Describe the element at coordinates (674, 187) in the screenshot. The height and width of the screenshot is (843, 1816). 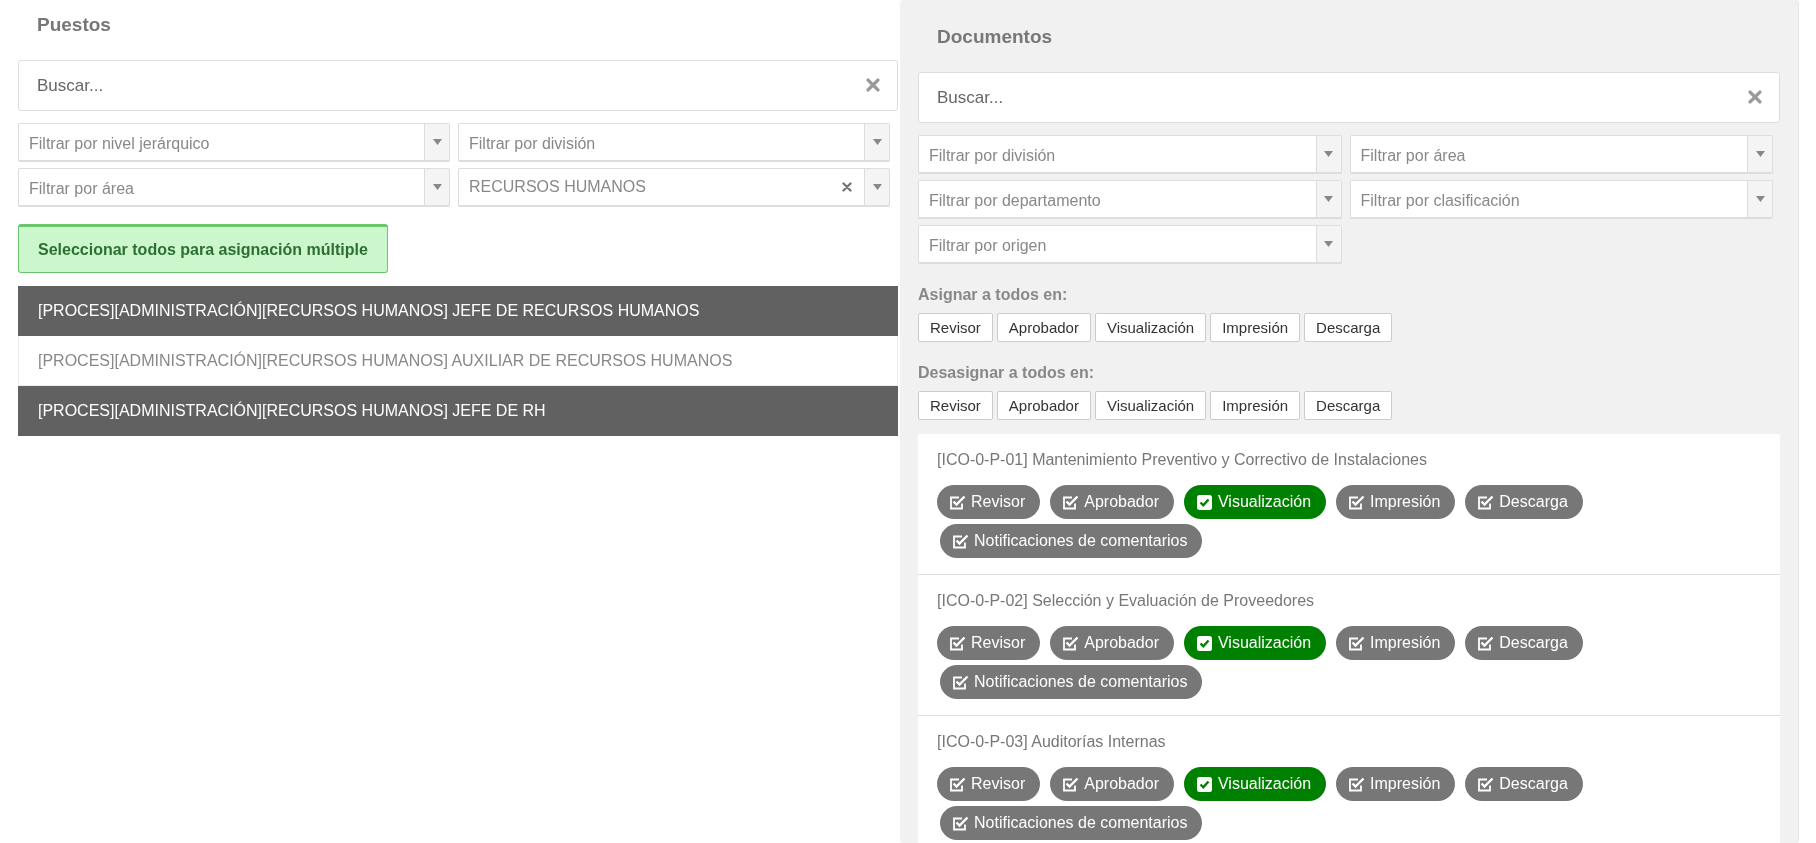
I see `filter-dropdown: RECURSOS HUMANOS` at that location.